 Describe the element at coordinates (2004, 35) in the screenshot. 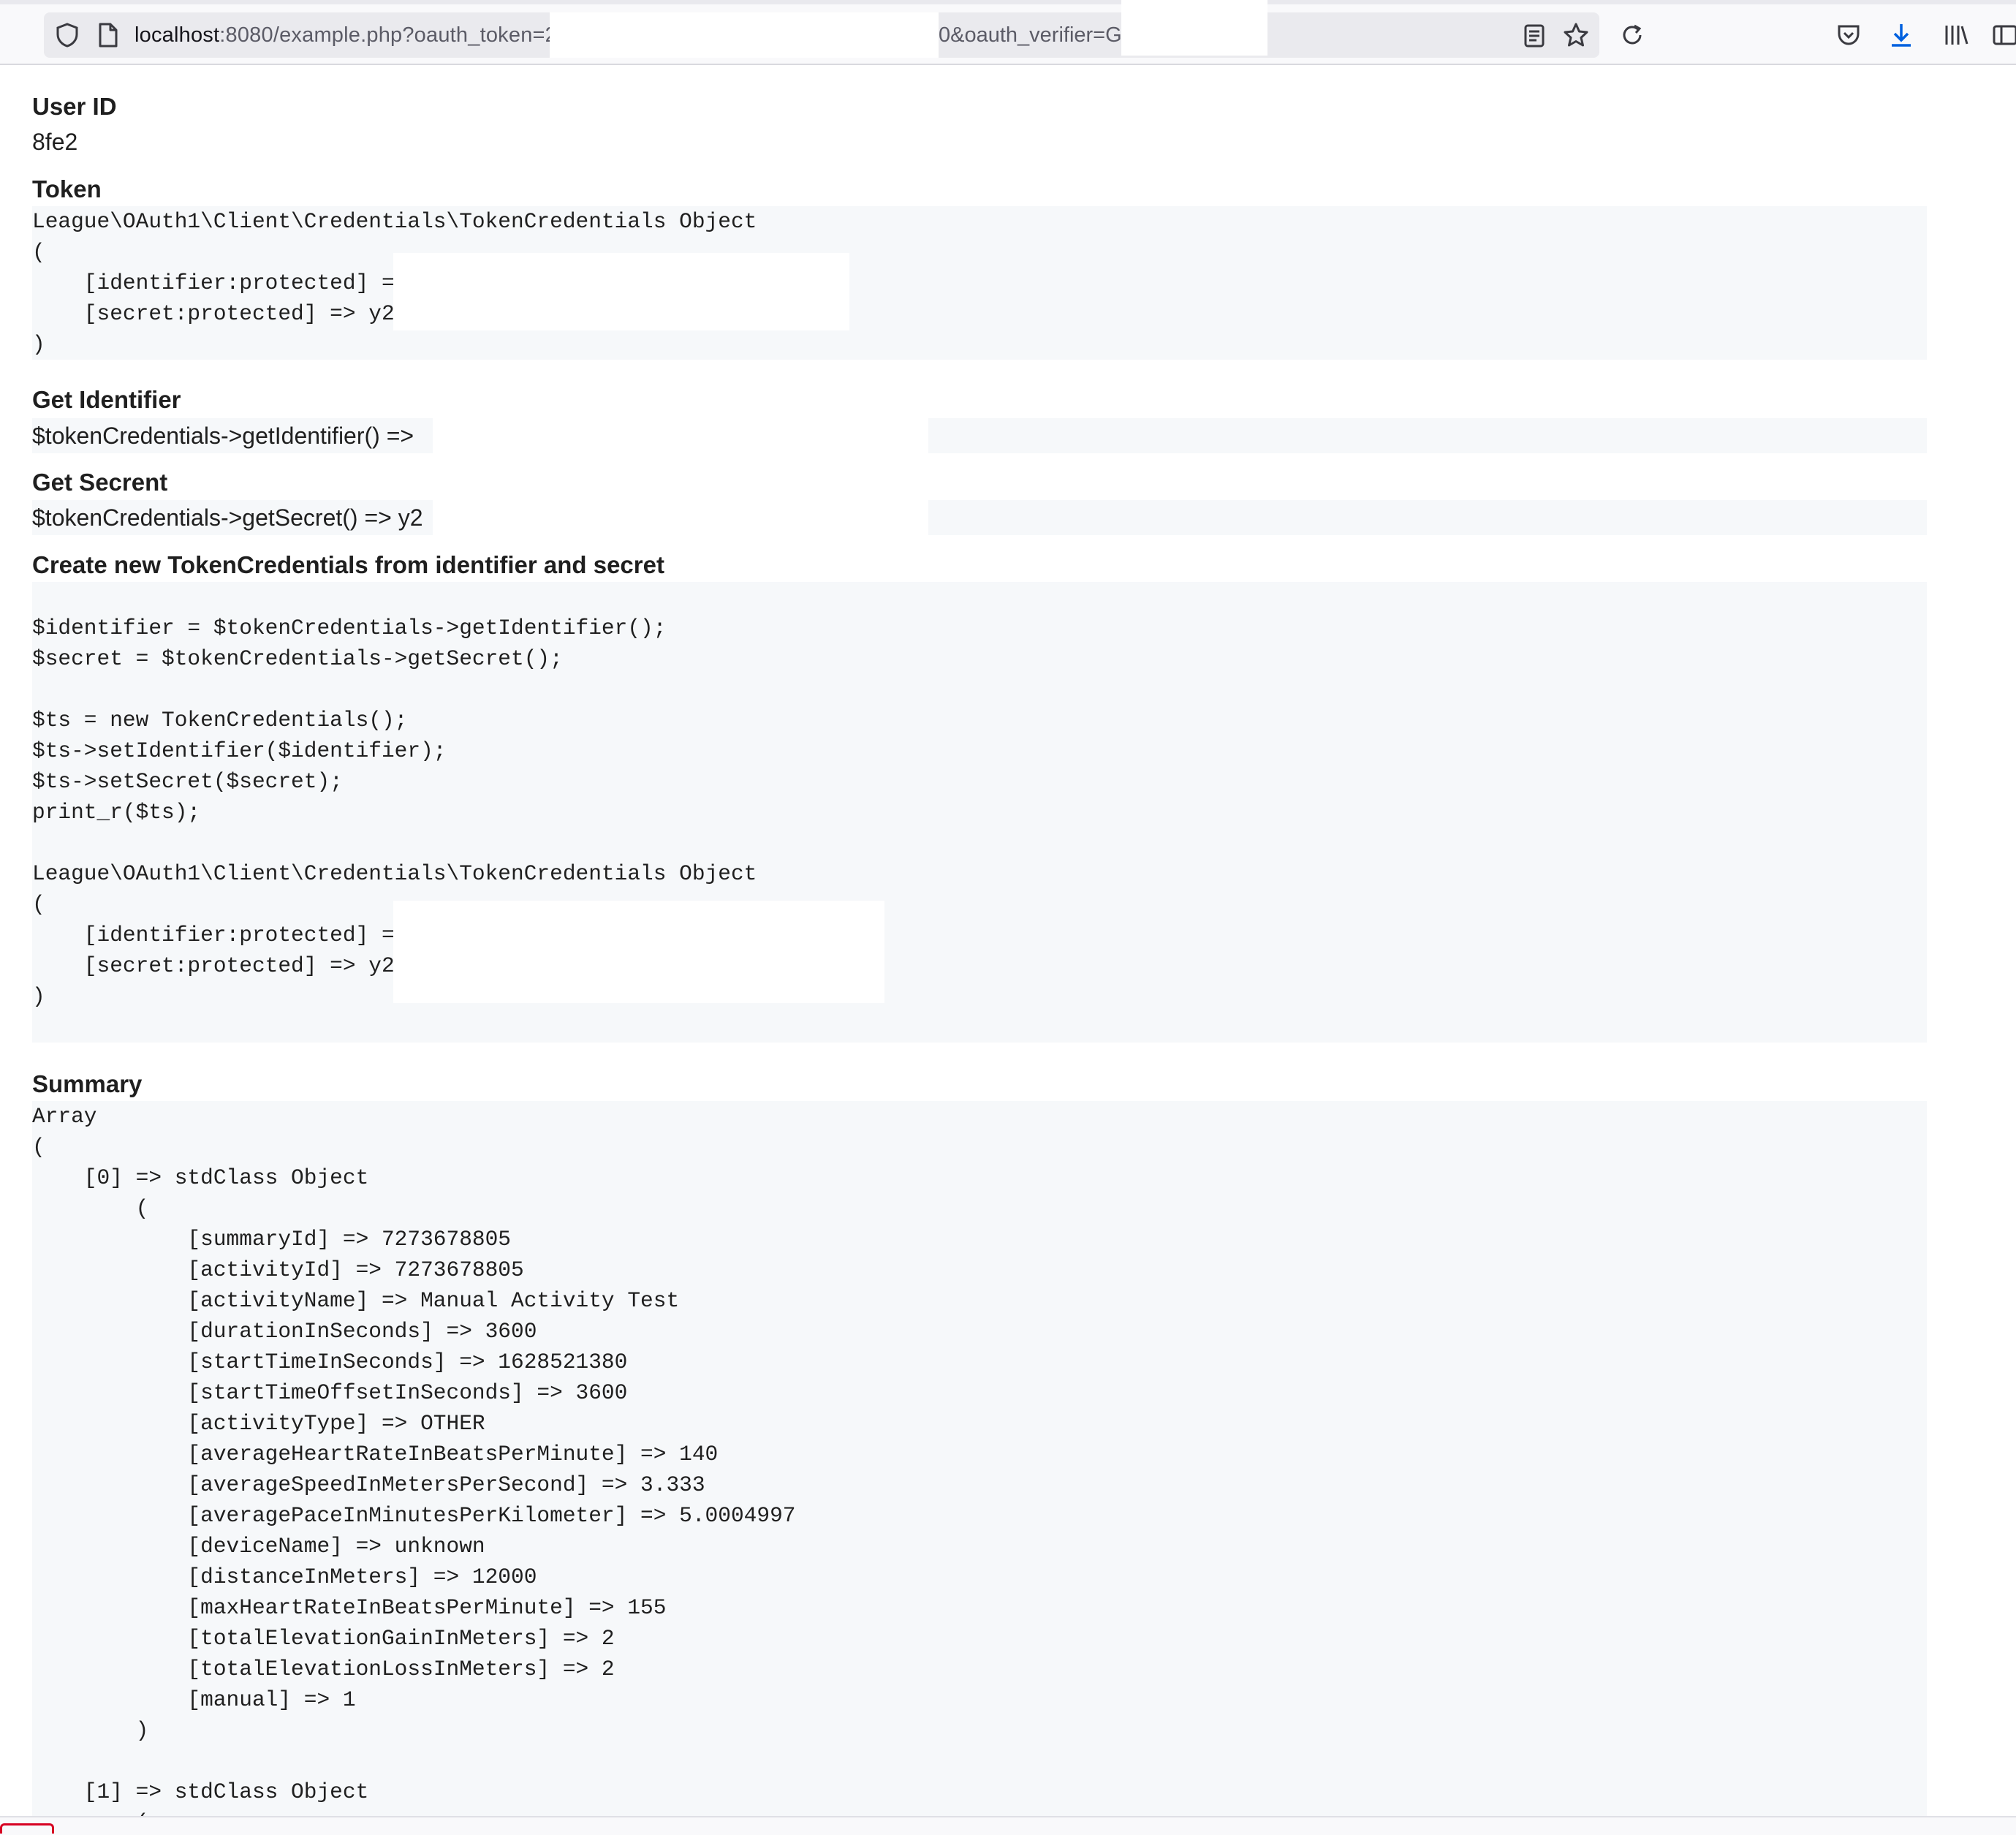

I see `sidebar-icon` at that location.